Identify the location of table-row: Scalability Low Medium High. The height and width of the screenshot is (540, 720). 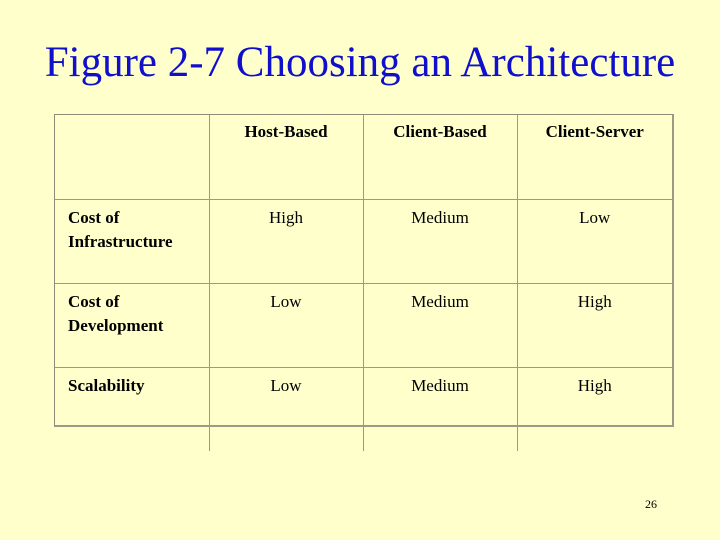
(363, 409).